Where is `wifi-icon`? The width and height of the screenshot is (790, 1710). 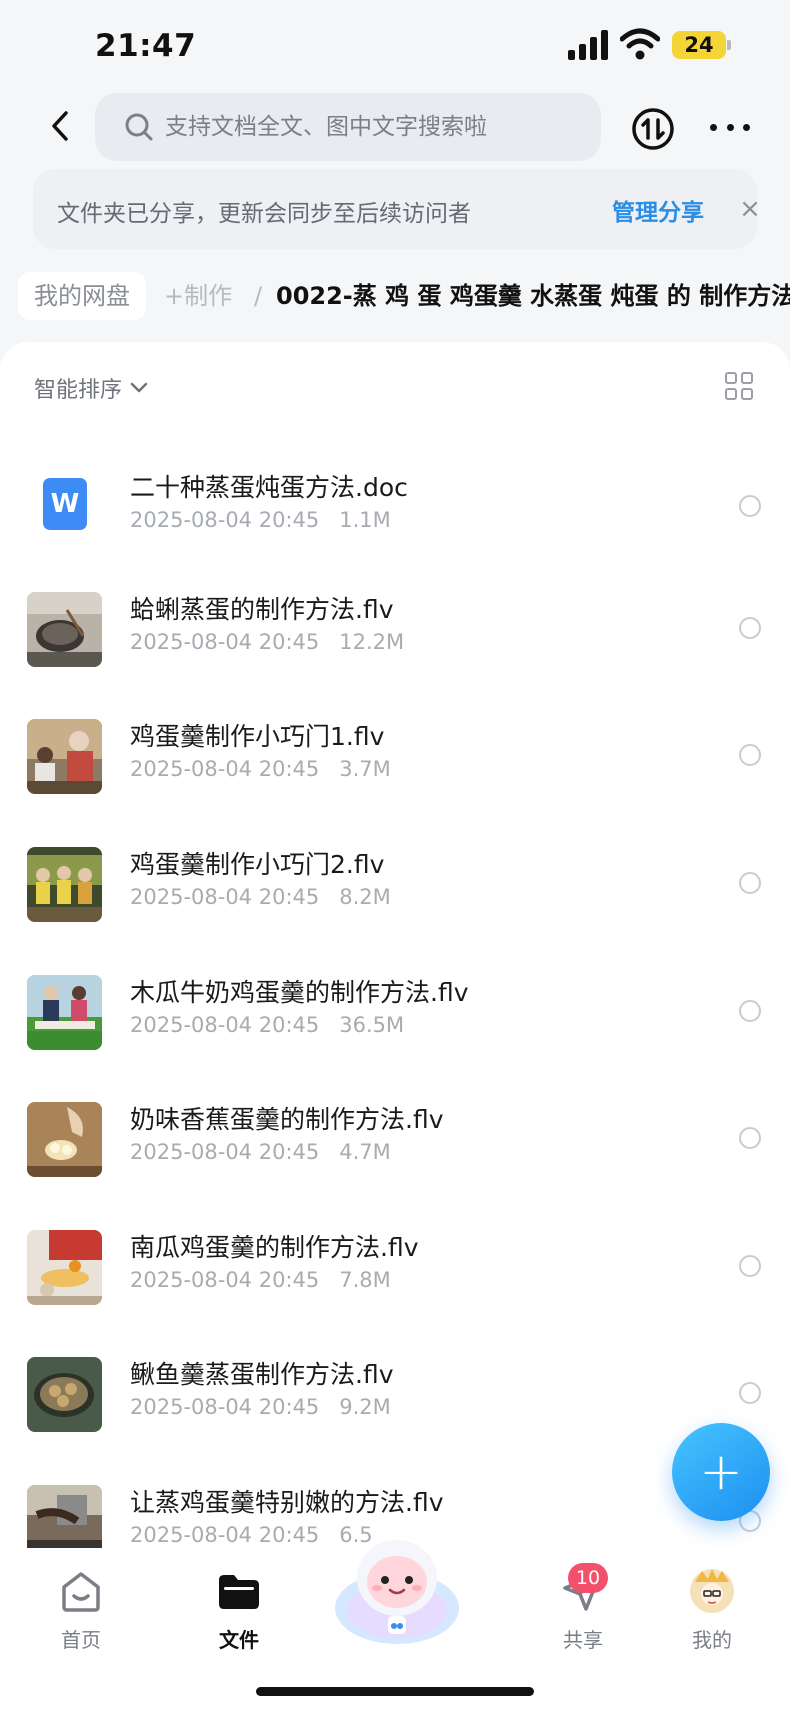 wifi-icon is located at coordinates (640, 44).